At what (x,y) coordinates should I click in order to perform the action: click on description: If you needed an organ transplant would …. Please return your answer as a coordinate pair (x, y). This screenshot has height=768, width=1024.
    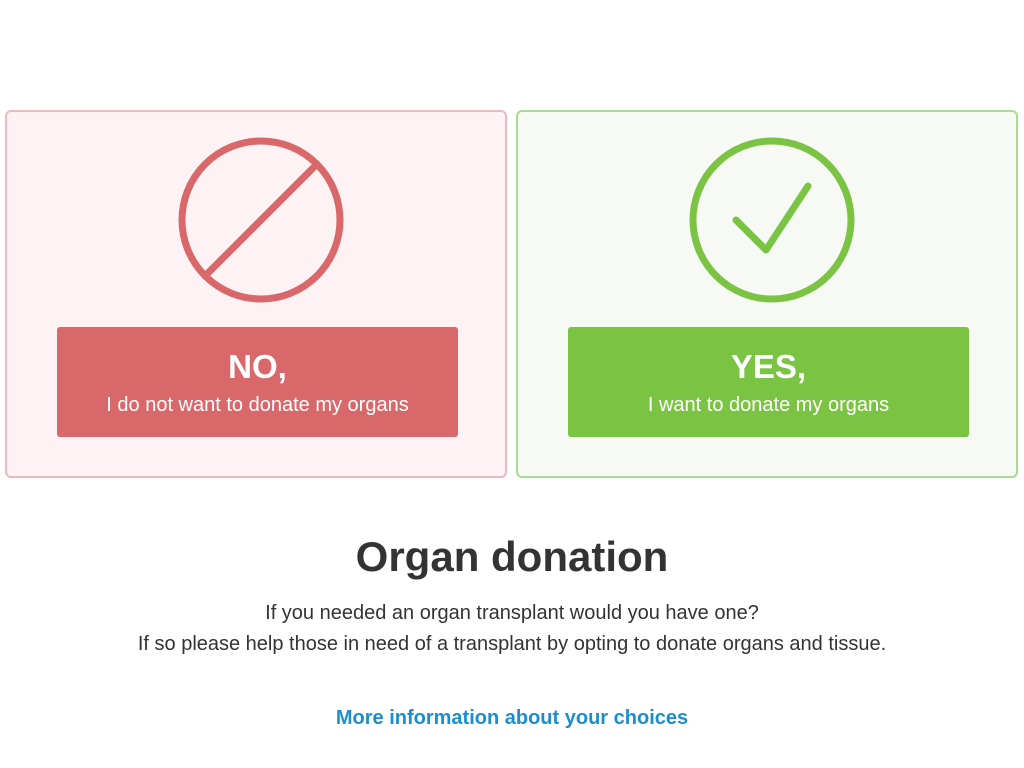
    Looking at the image, I should click on (512, 629).